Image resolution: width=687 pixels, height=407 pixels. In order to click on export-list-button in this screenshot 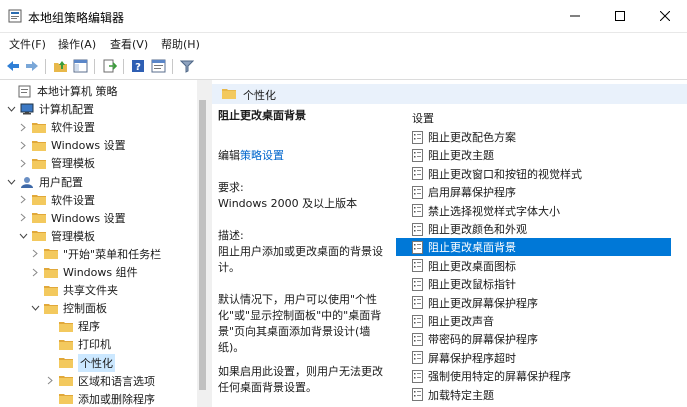, I will do `click(109, 66)`.